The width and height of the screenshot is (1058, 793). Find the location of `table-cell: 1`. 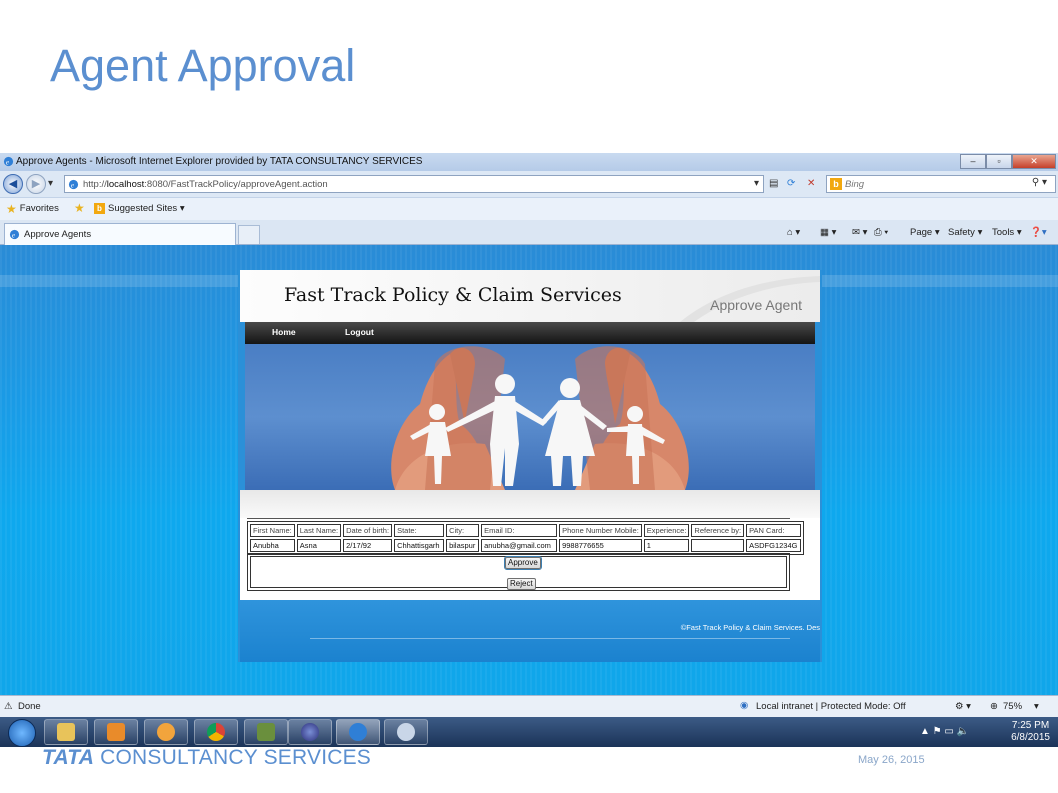

table-cell: 1 is located at coordinates (666, 545).